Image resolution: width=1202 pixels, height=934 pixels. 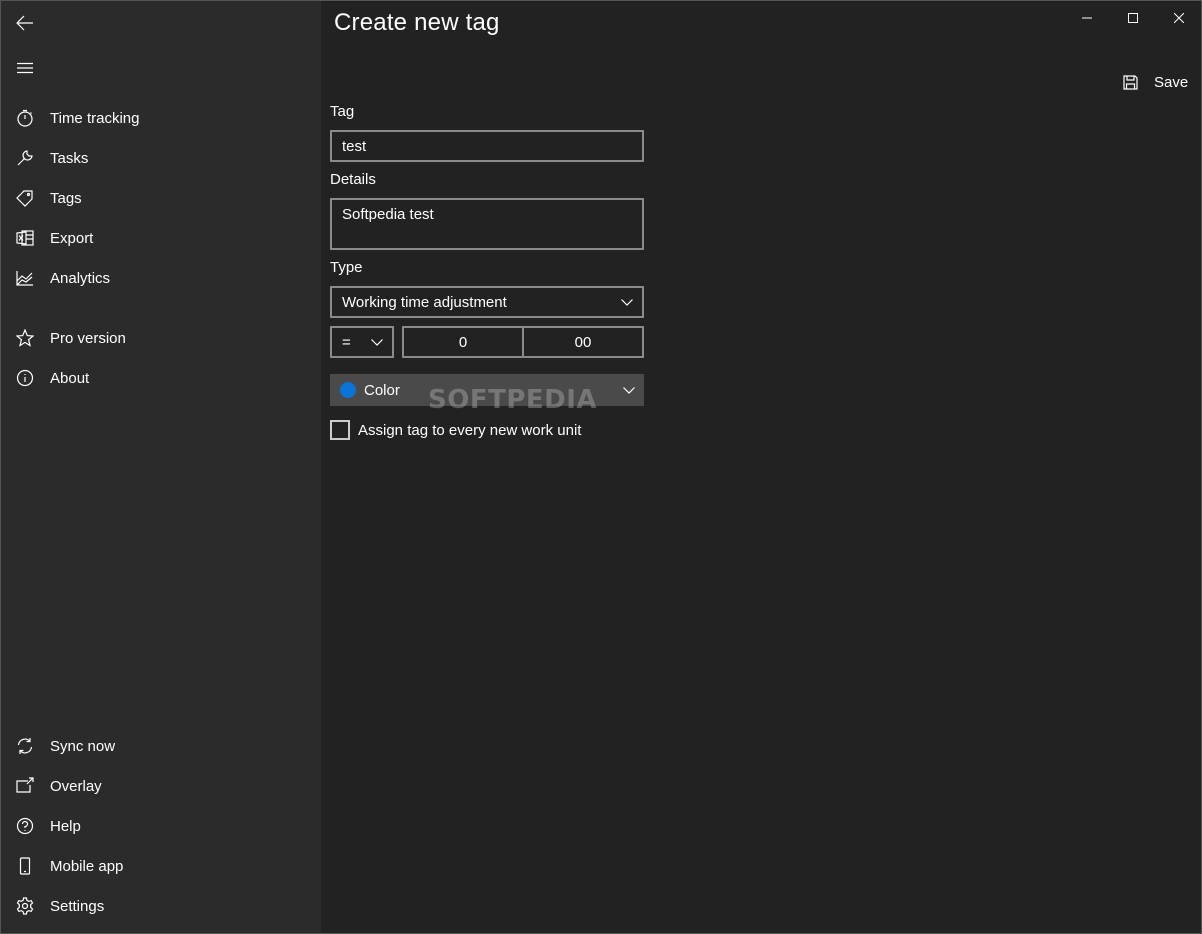 I want to click on save-label: Save, so click(x=1171, y=82).